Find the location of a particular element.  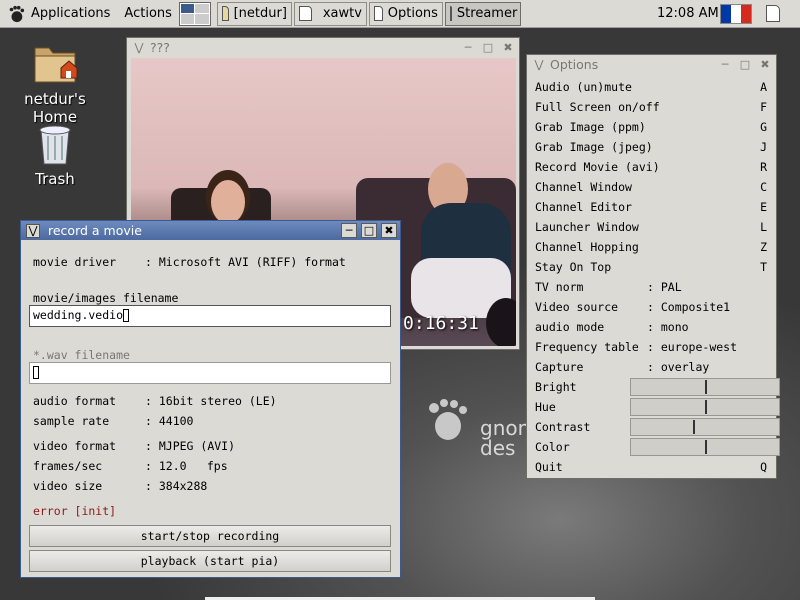

option-setting: TV norm: PAL is located at coordinates (651, 287).